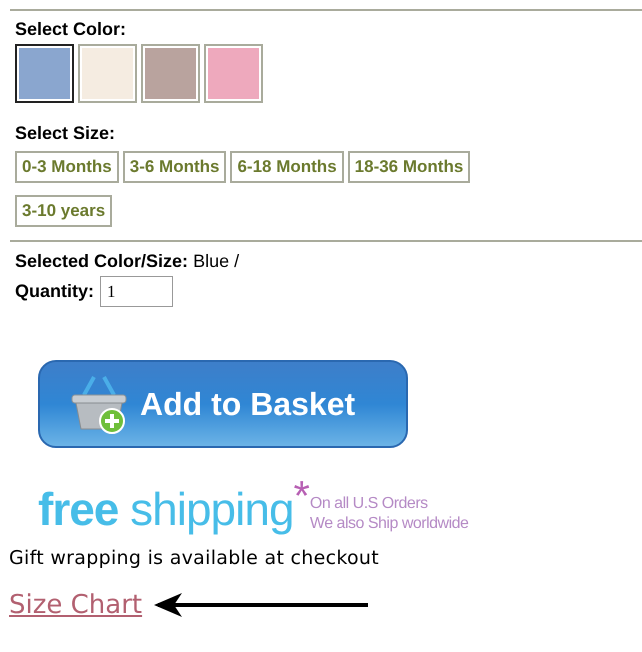  What do you see at coordinates (75, 604) in the screenshot?
I see `size-chart-link: Size Chart` at bounding box center [75, 604].